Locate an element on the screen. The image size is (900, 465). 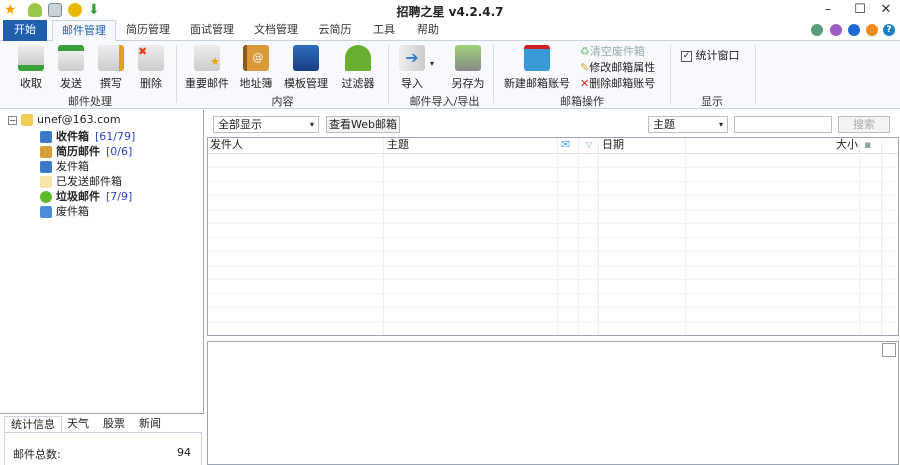
total-mail-label: 邮件总数: is located at coordinates (37, 454).